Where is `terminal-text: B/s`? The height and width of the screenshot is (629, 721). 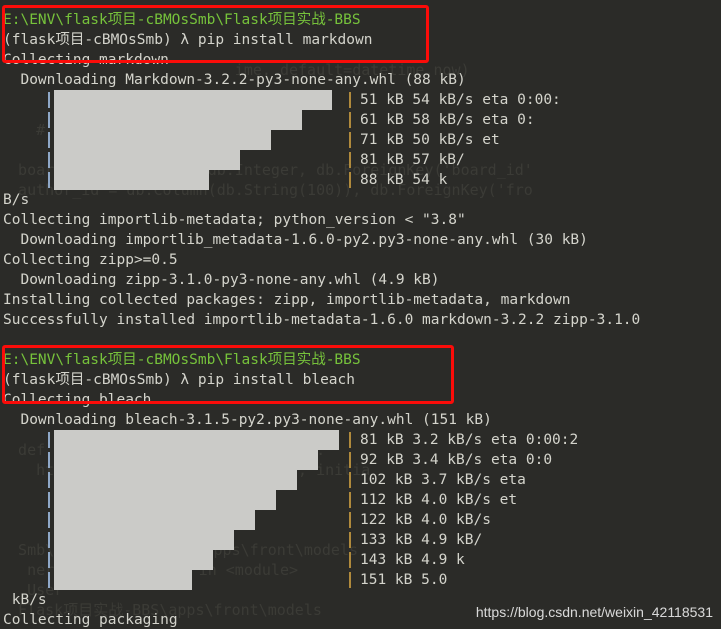 terminal-text: B/s is located at coordinates (16, 200).